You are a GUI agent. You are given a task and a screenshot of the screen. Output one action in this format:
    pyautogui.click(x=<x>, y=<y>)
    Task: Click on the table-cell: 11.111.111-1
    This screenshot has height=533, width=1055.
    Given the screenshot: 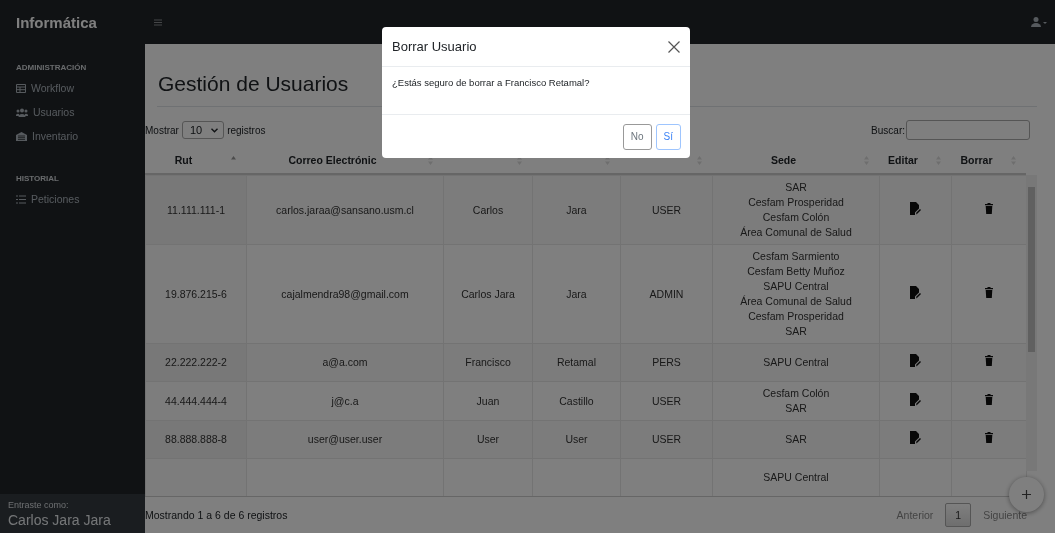 What is the action you would take?
    pyautogui.click(x=196, y=209)
    